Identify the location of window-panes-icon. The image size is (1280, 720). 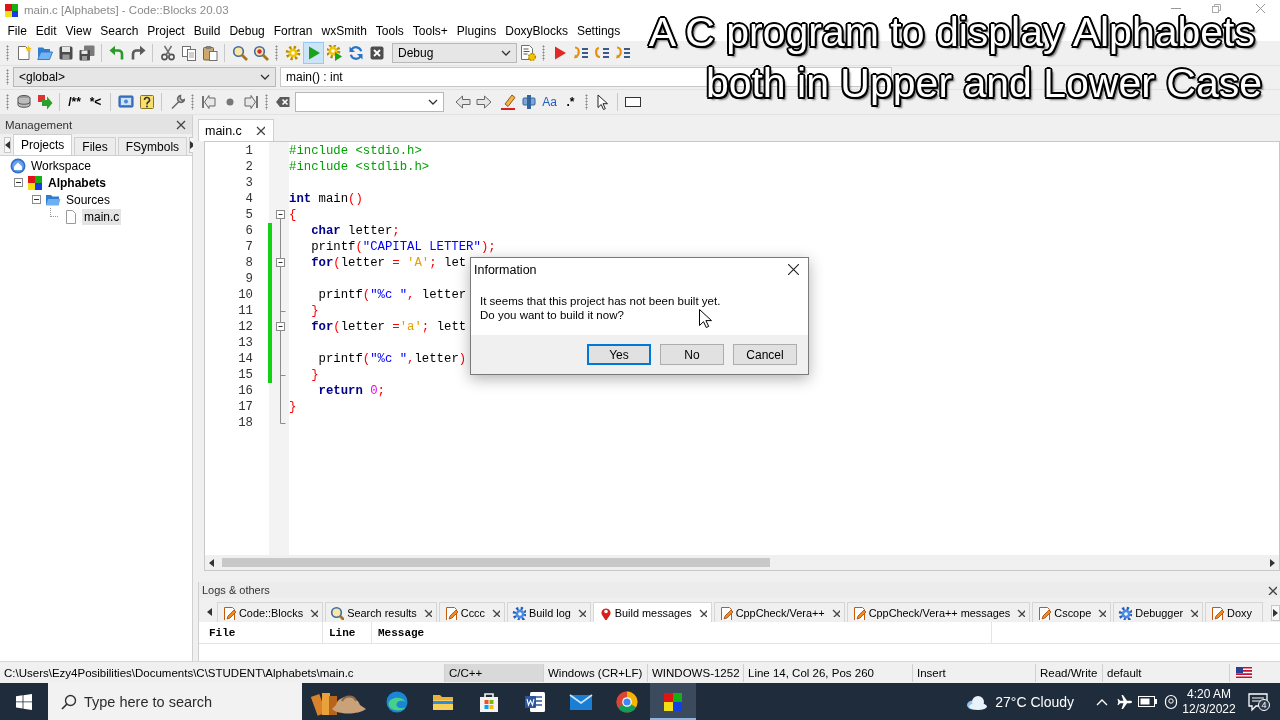
(24, 701).